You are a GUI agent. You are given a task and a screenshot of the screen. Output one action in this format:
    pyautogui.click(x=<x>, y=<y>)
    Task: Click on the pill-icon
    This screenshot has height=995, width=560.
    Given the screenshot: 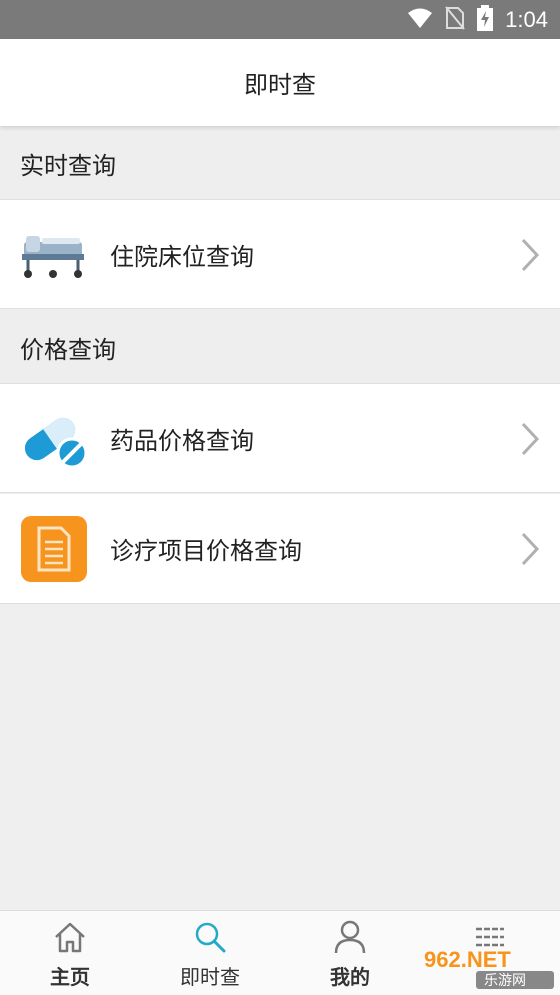 What is the action you would take?
    pyautogui.click(x=54, y=439)
    